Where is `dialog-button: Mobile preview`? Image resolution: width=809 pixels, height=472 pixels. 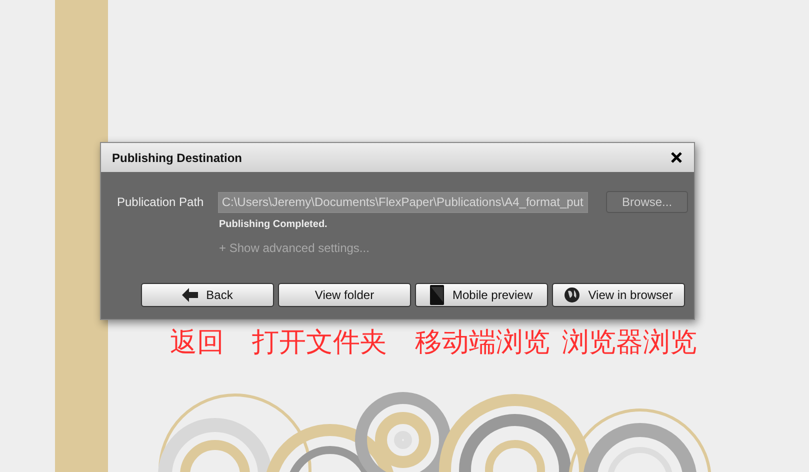 dialog-button: Mobile preview is located at coordinates (481, 295).